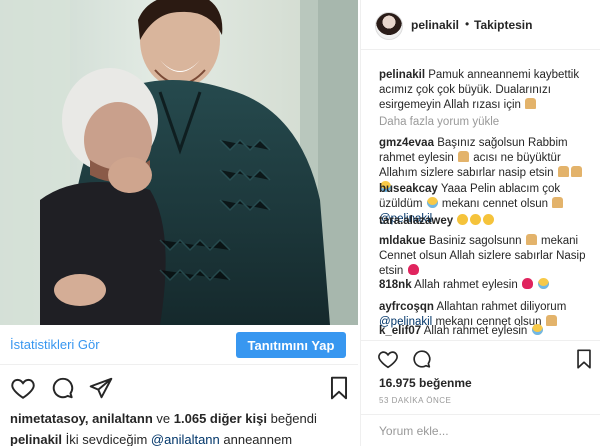 The width and height of the screenshot is (600, 446). I want to click on likes-count: 16.975 beğenme, so click(425, 383).